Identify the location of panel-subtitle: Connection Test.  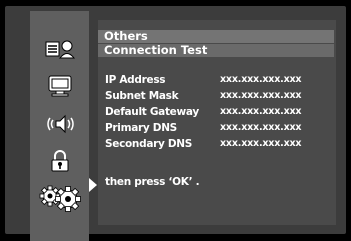
(216, 50).